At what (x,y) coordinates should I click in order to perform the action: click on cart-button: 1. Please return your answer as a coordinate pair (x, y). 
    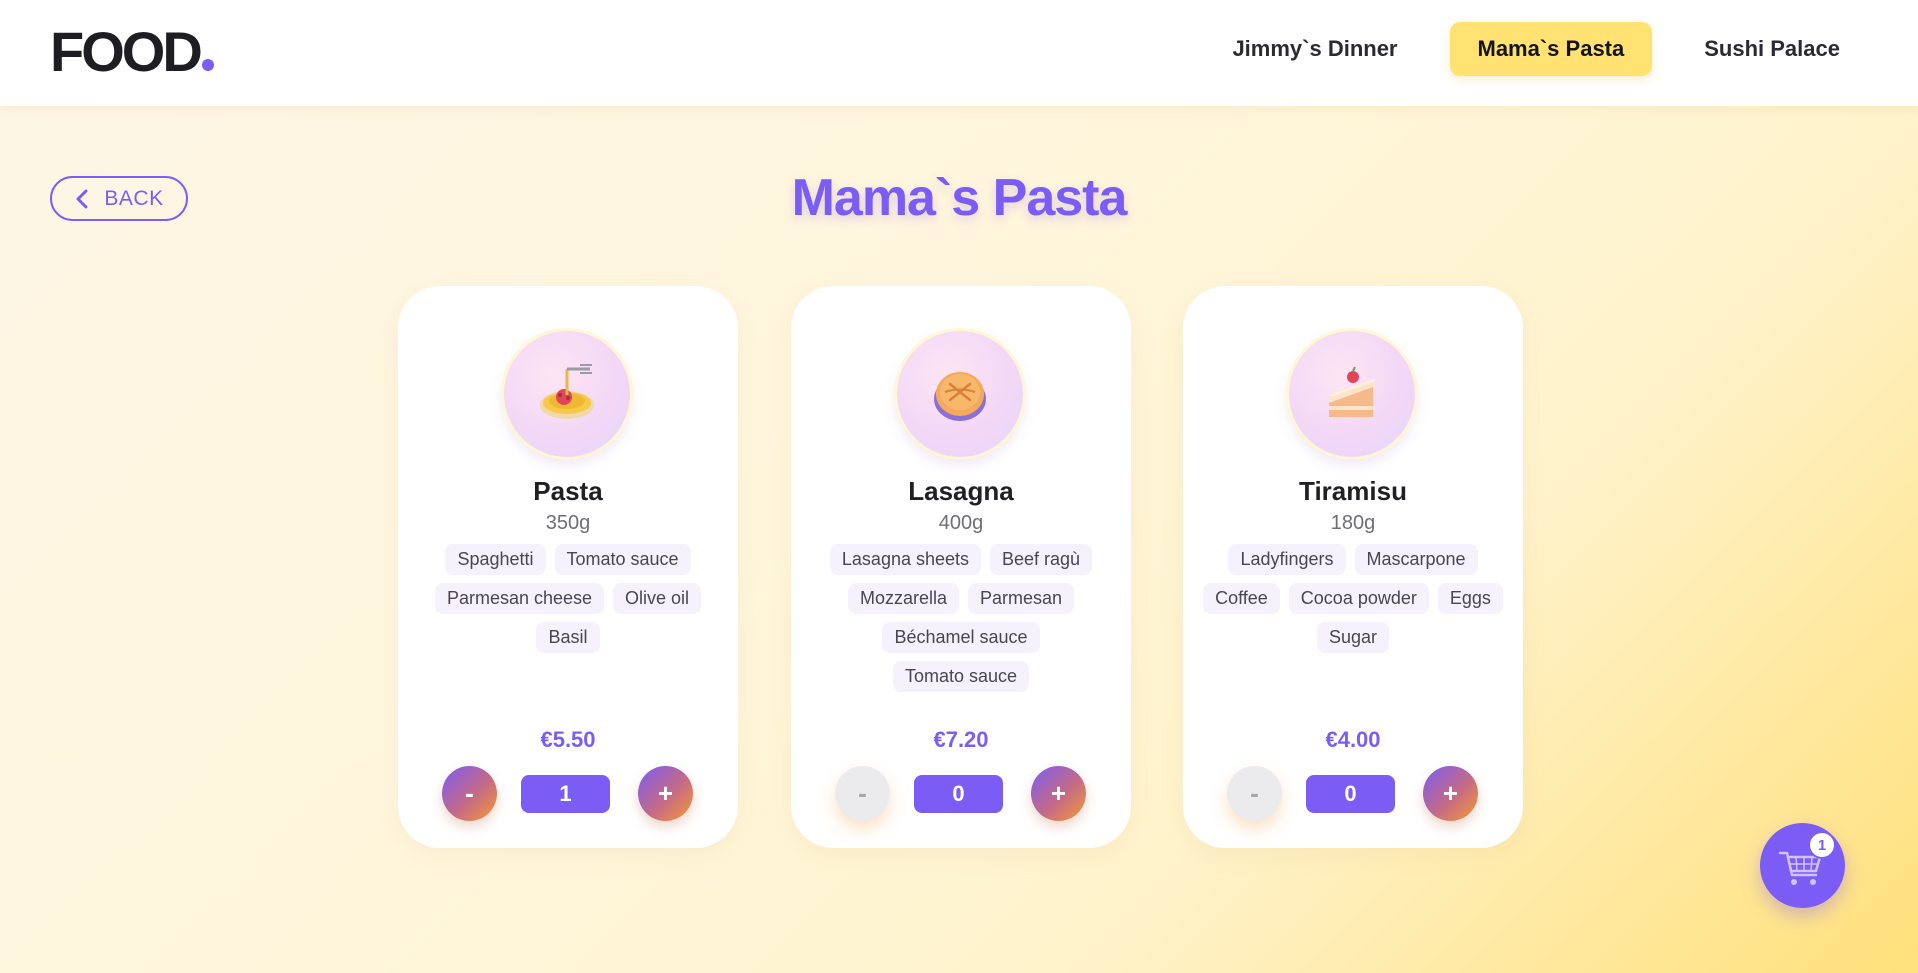
    Looking at the image, I should click on (1802, 865).